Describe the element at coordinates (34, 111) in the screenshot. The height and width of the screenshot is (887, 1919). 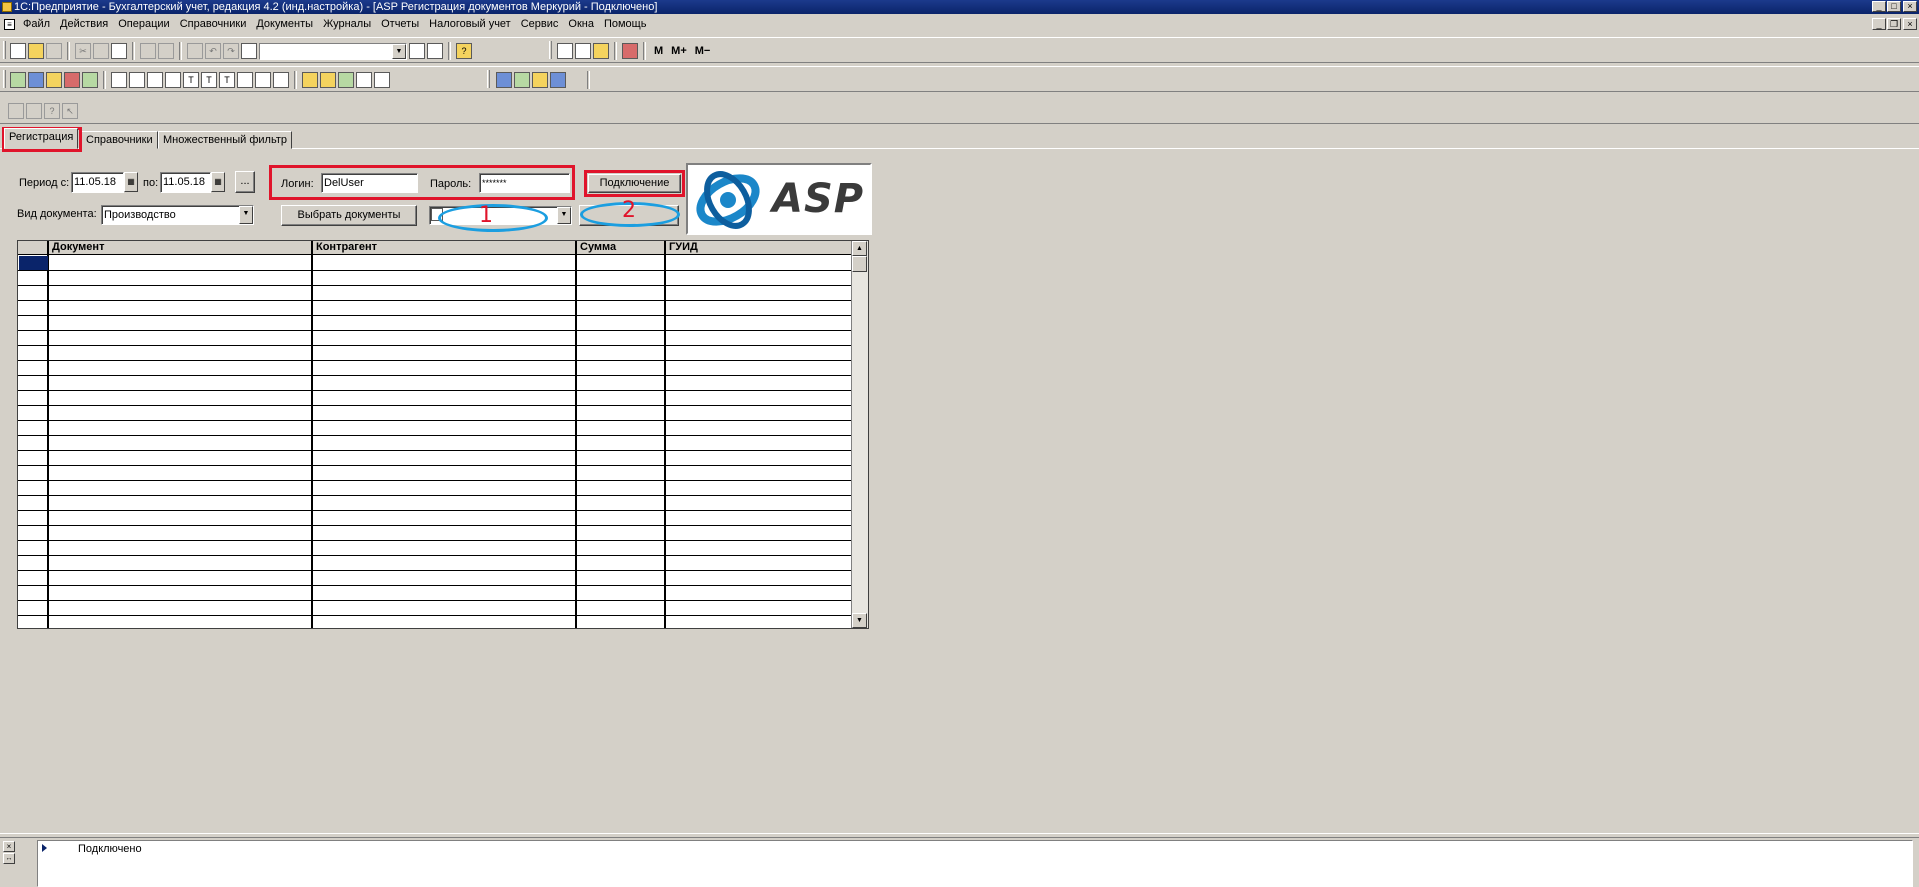
I see `filter-icon` at that location.